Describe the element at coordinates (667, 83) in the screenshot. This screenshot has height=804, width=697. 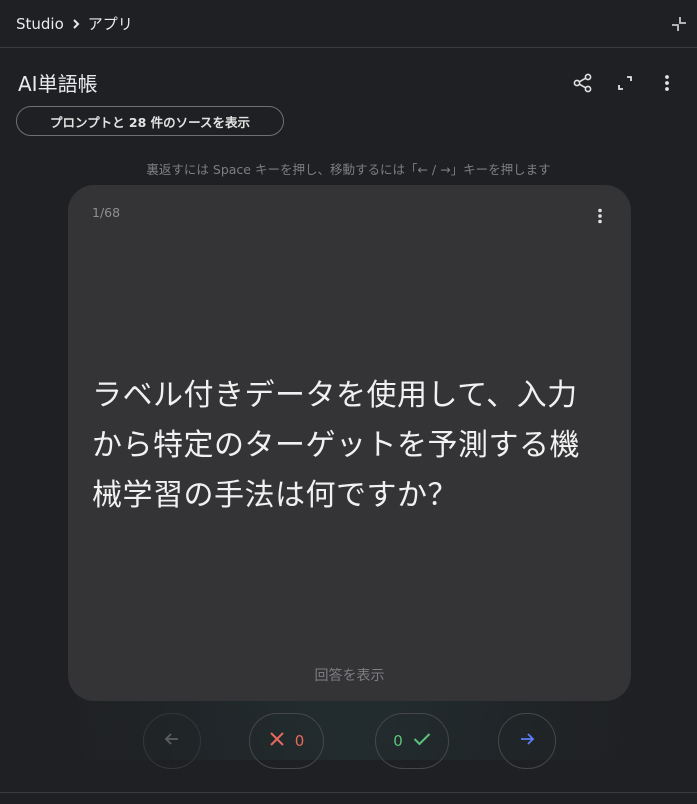
I see `more-vert-icon` at that location.